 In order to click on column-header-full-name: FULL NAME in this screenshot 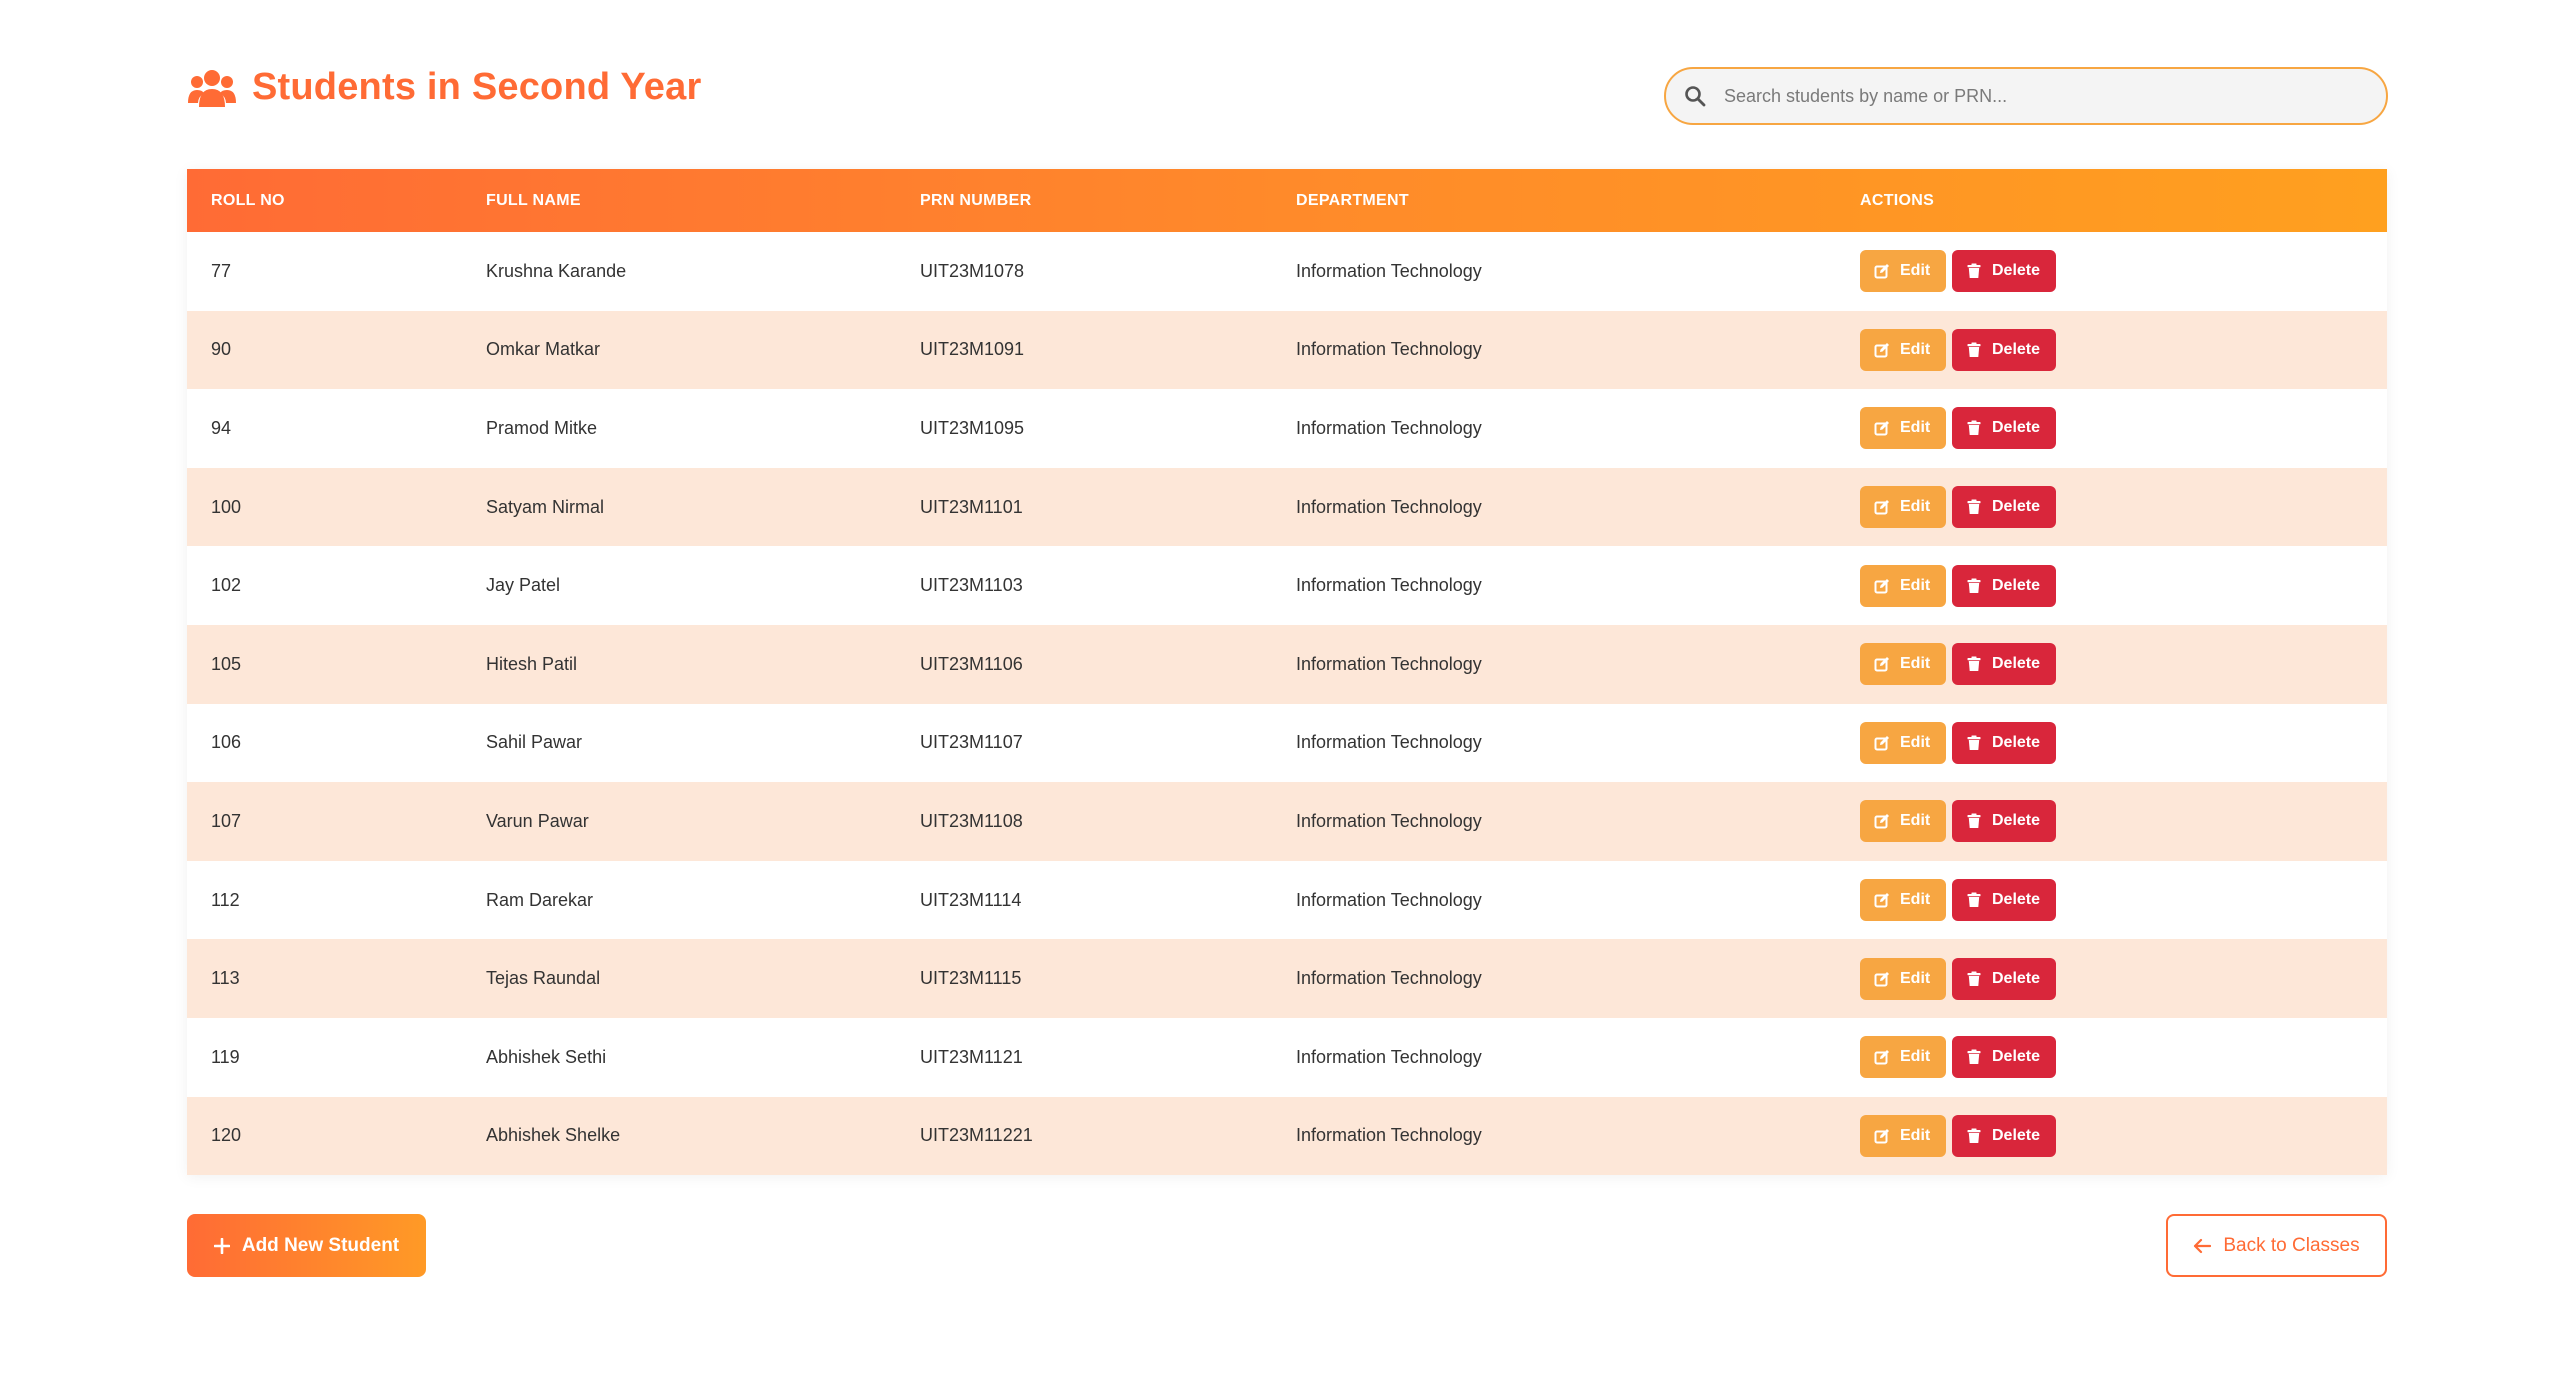, I will do `click(679, 200)`.